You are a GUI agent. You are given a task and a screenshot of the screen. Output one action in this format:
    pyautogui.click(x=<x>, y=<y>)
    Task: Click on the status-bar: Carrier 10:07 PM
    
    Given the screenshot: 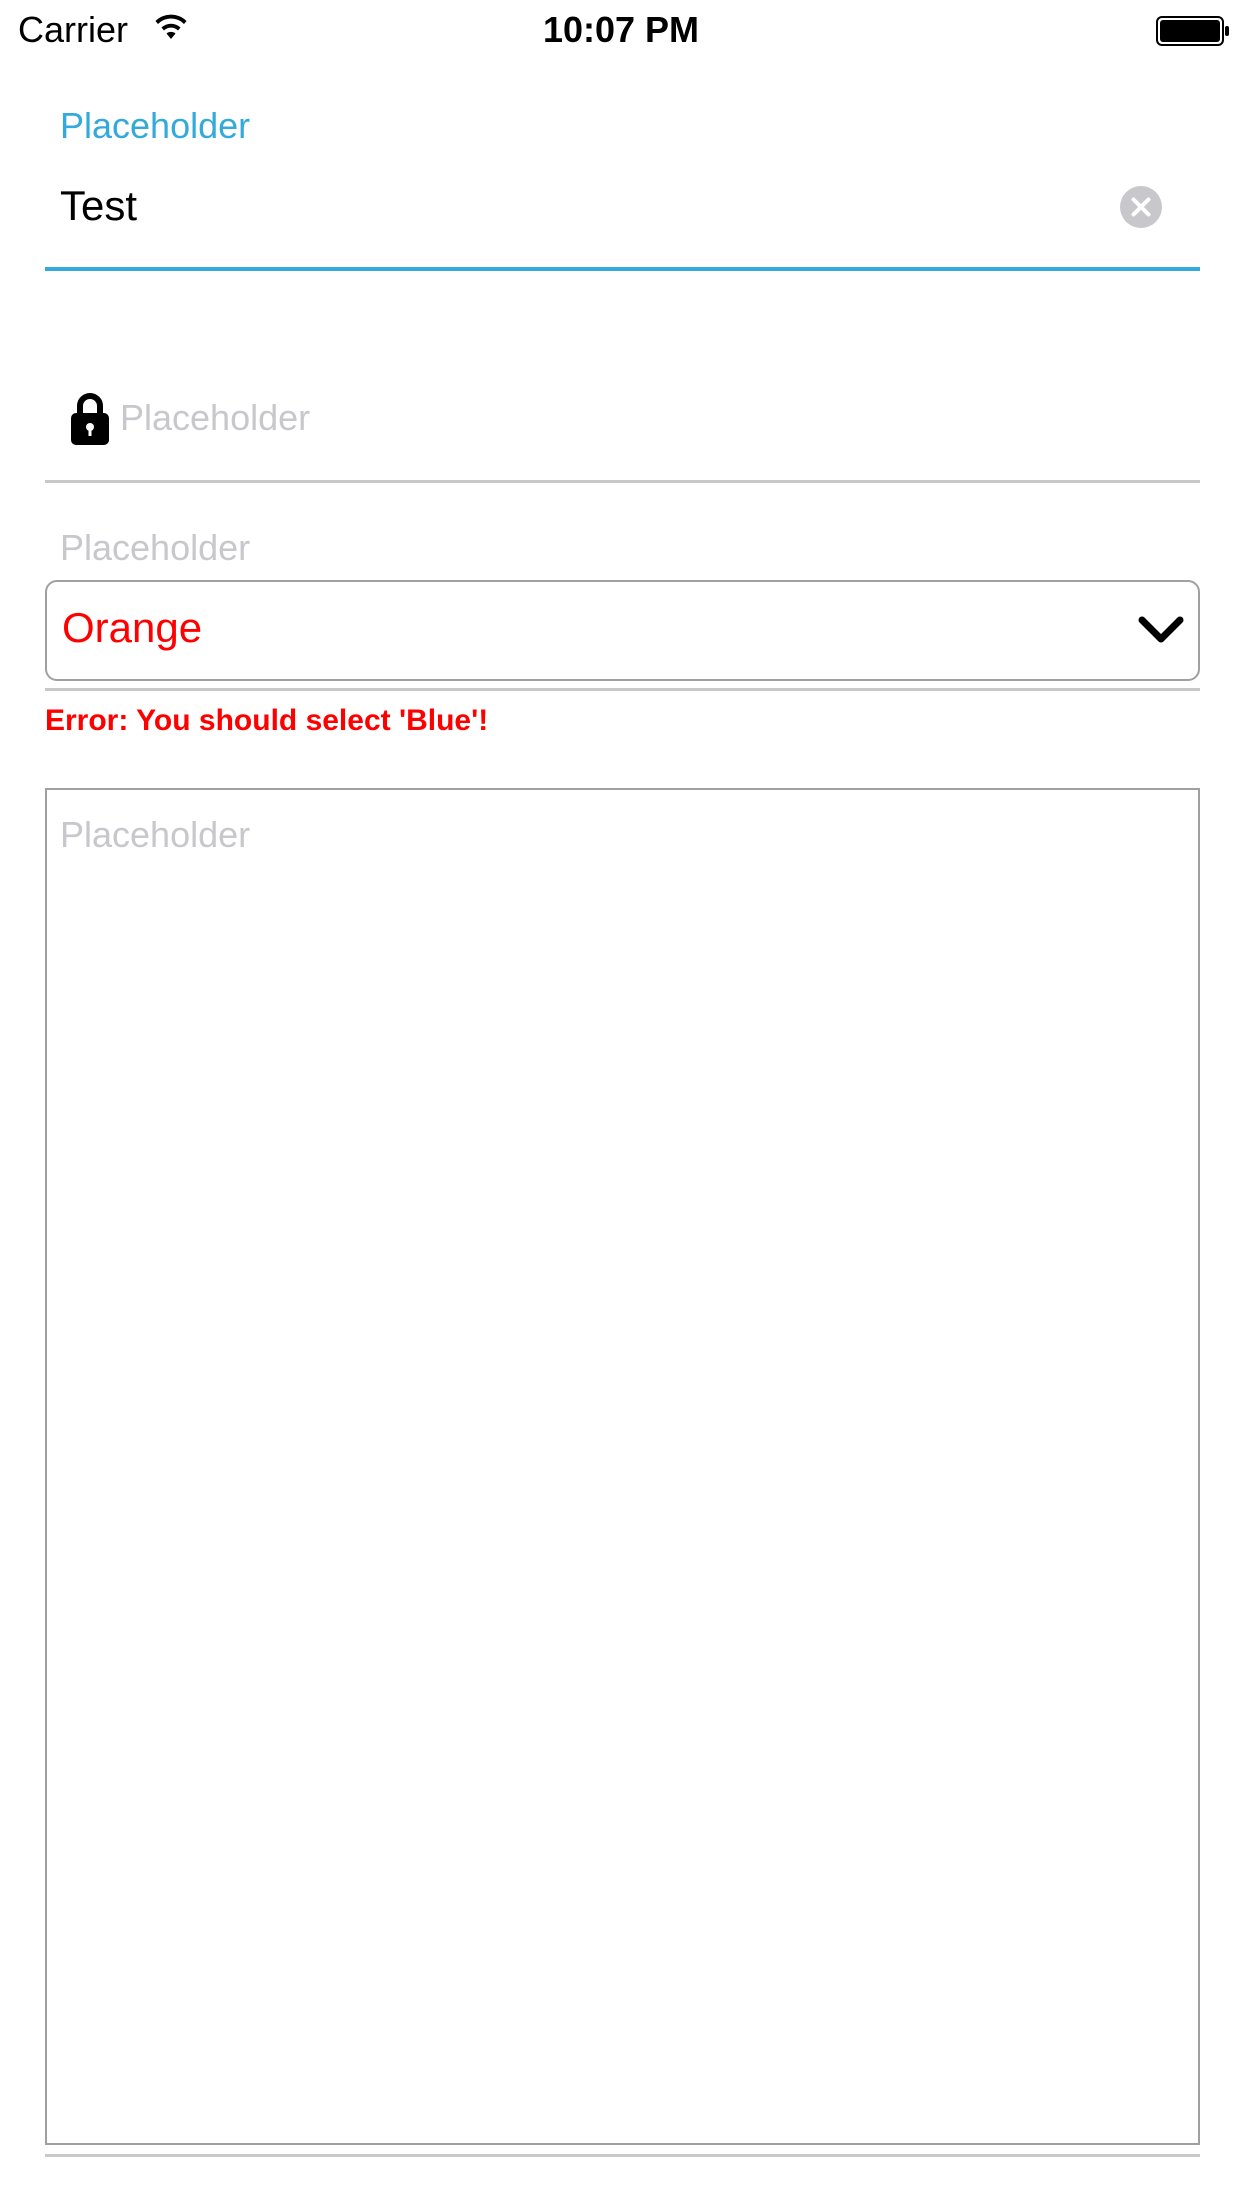 What is the action you would take?
    pyautogui.click(x=621, y=30)
    